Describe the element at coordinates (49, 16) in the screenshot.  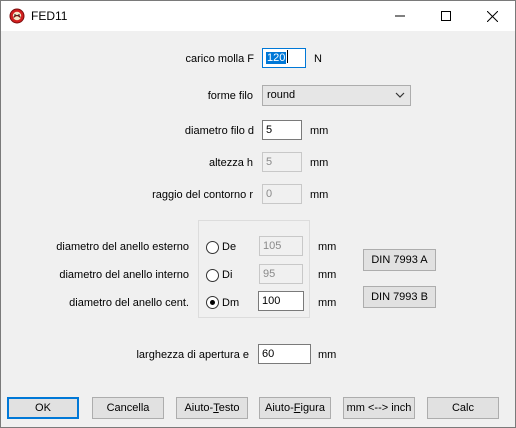
I see `window-title: FED11` at that location.